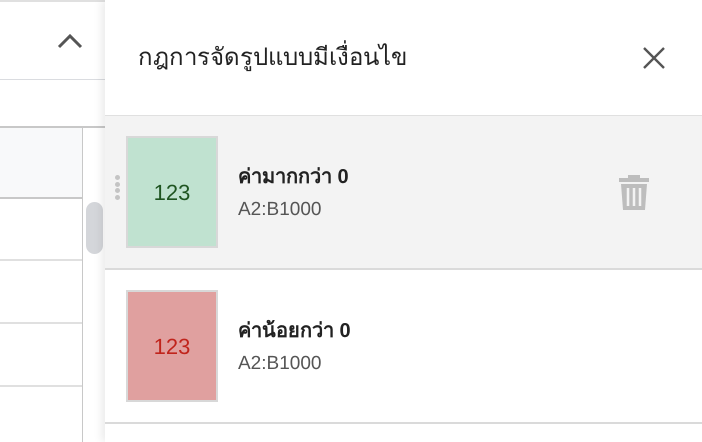 The width and height of the screenshot is (702, 442). Describe the element at coordinates (117, 187) in the screenshot. I see `drag-handle-icon` at that location.